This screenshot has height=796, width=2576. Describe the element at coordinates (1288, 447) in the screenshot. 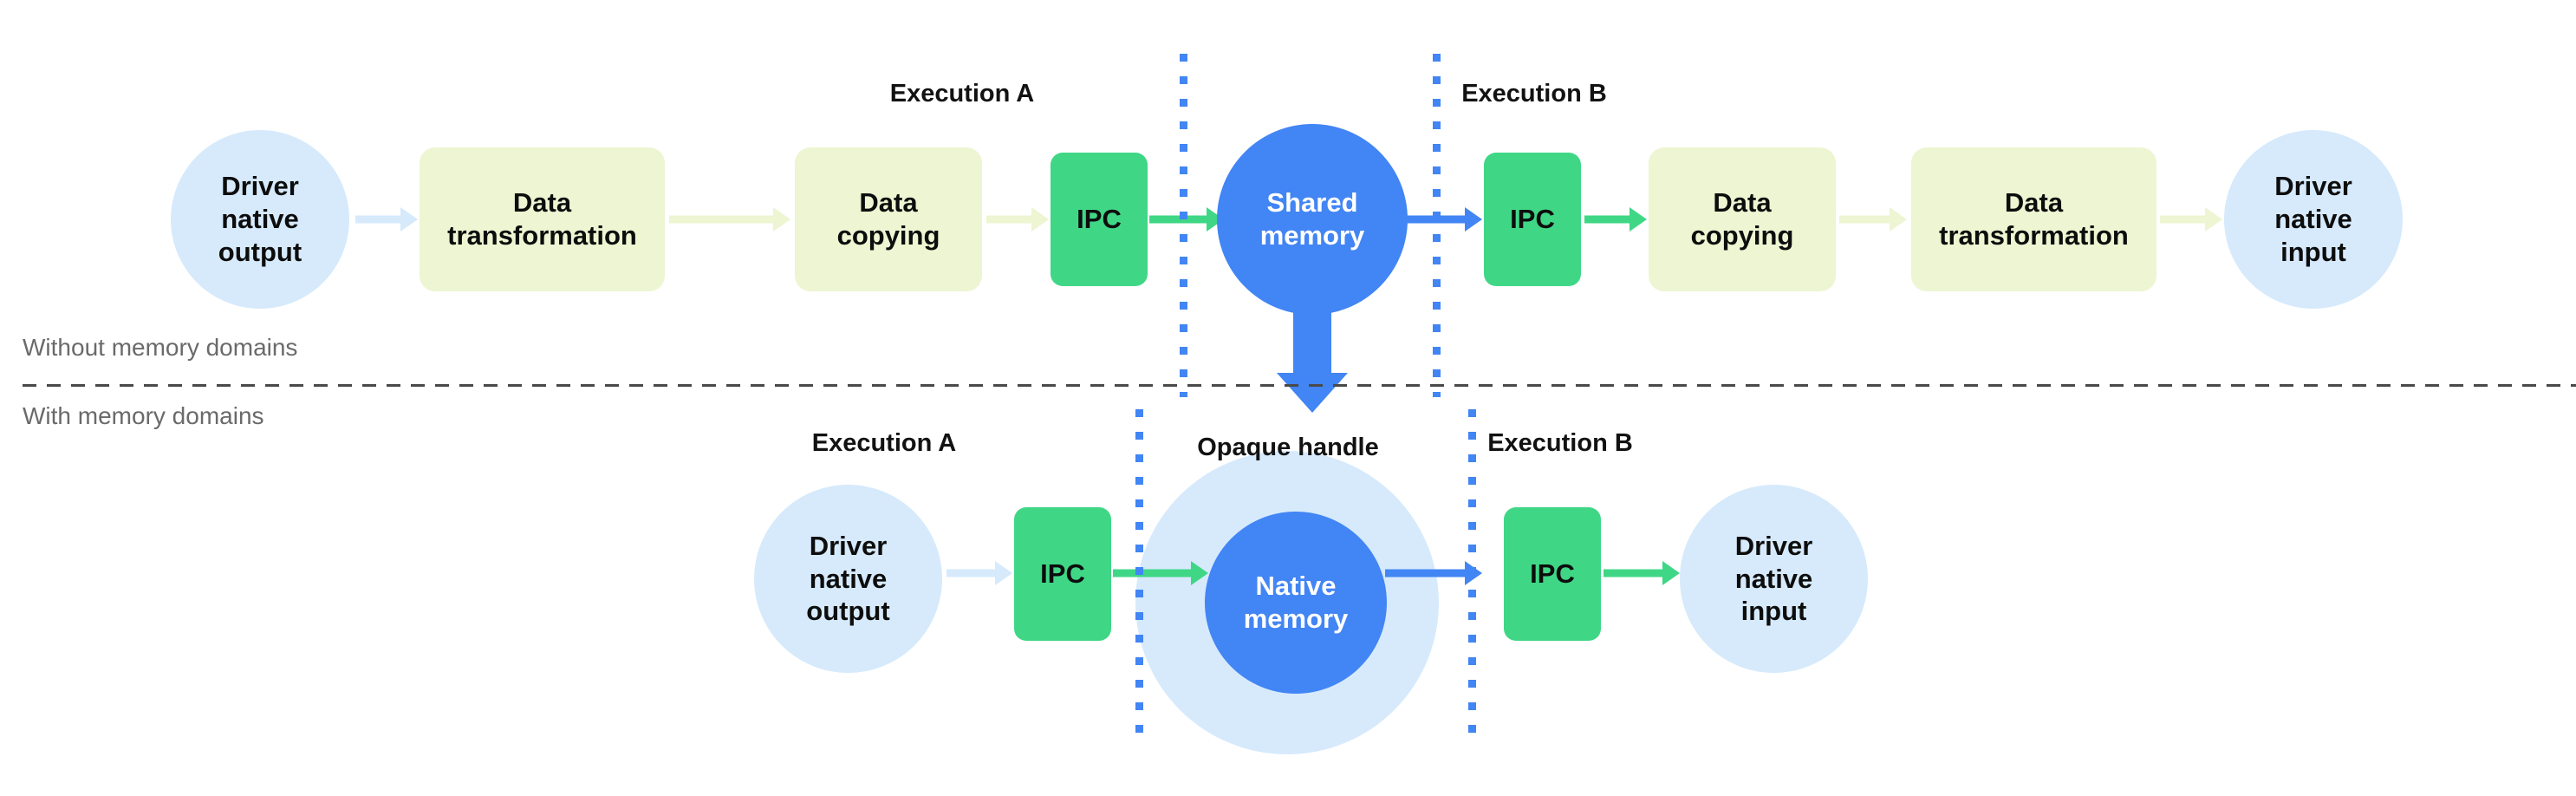

I see `opaque-handle-label: Opaque handle` at that location.